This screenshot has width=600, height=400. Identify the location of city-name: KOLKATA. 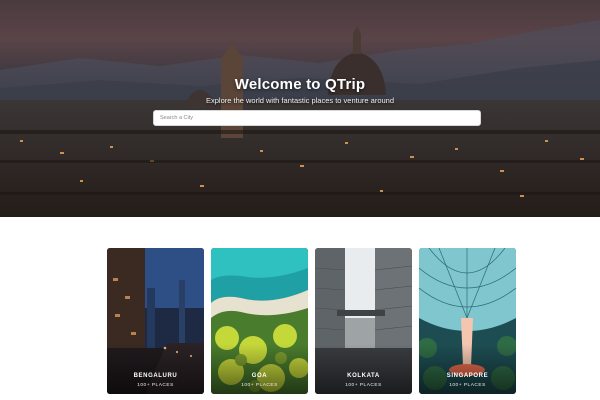
(363, 376).